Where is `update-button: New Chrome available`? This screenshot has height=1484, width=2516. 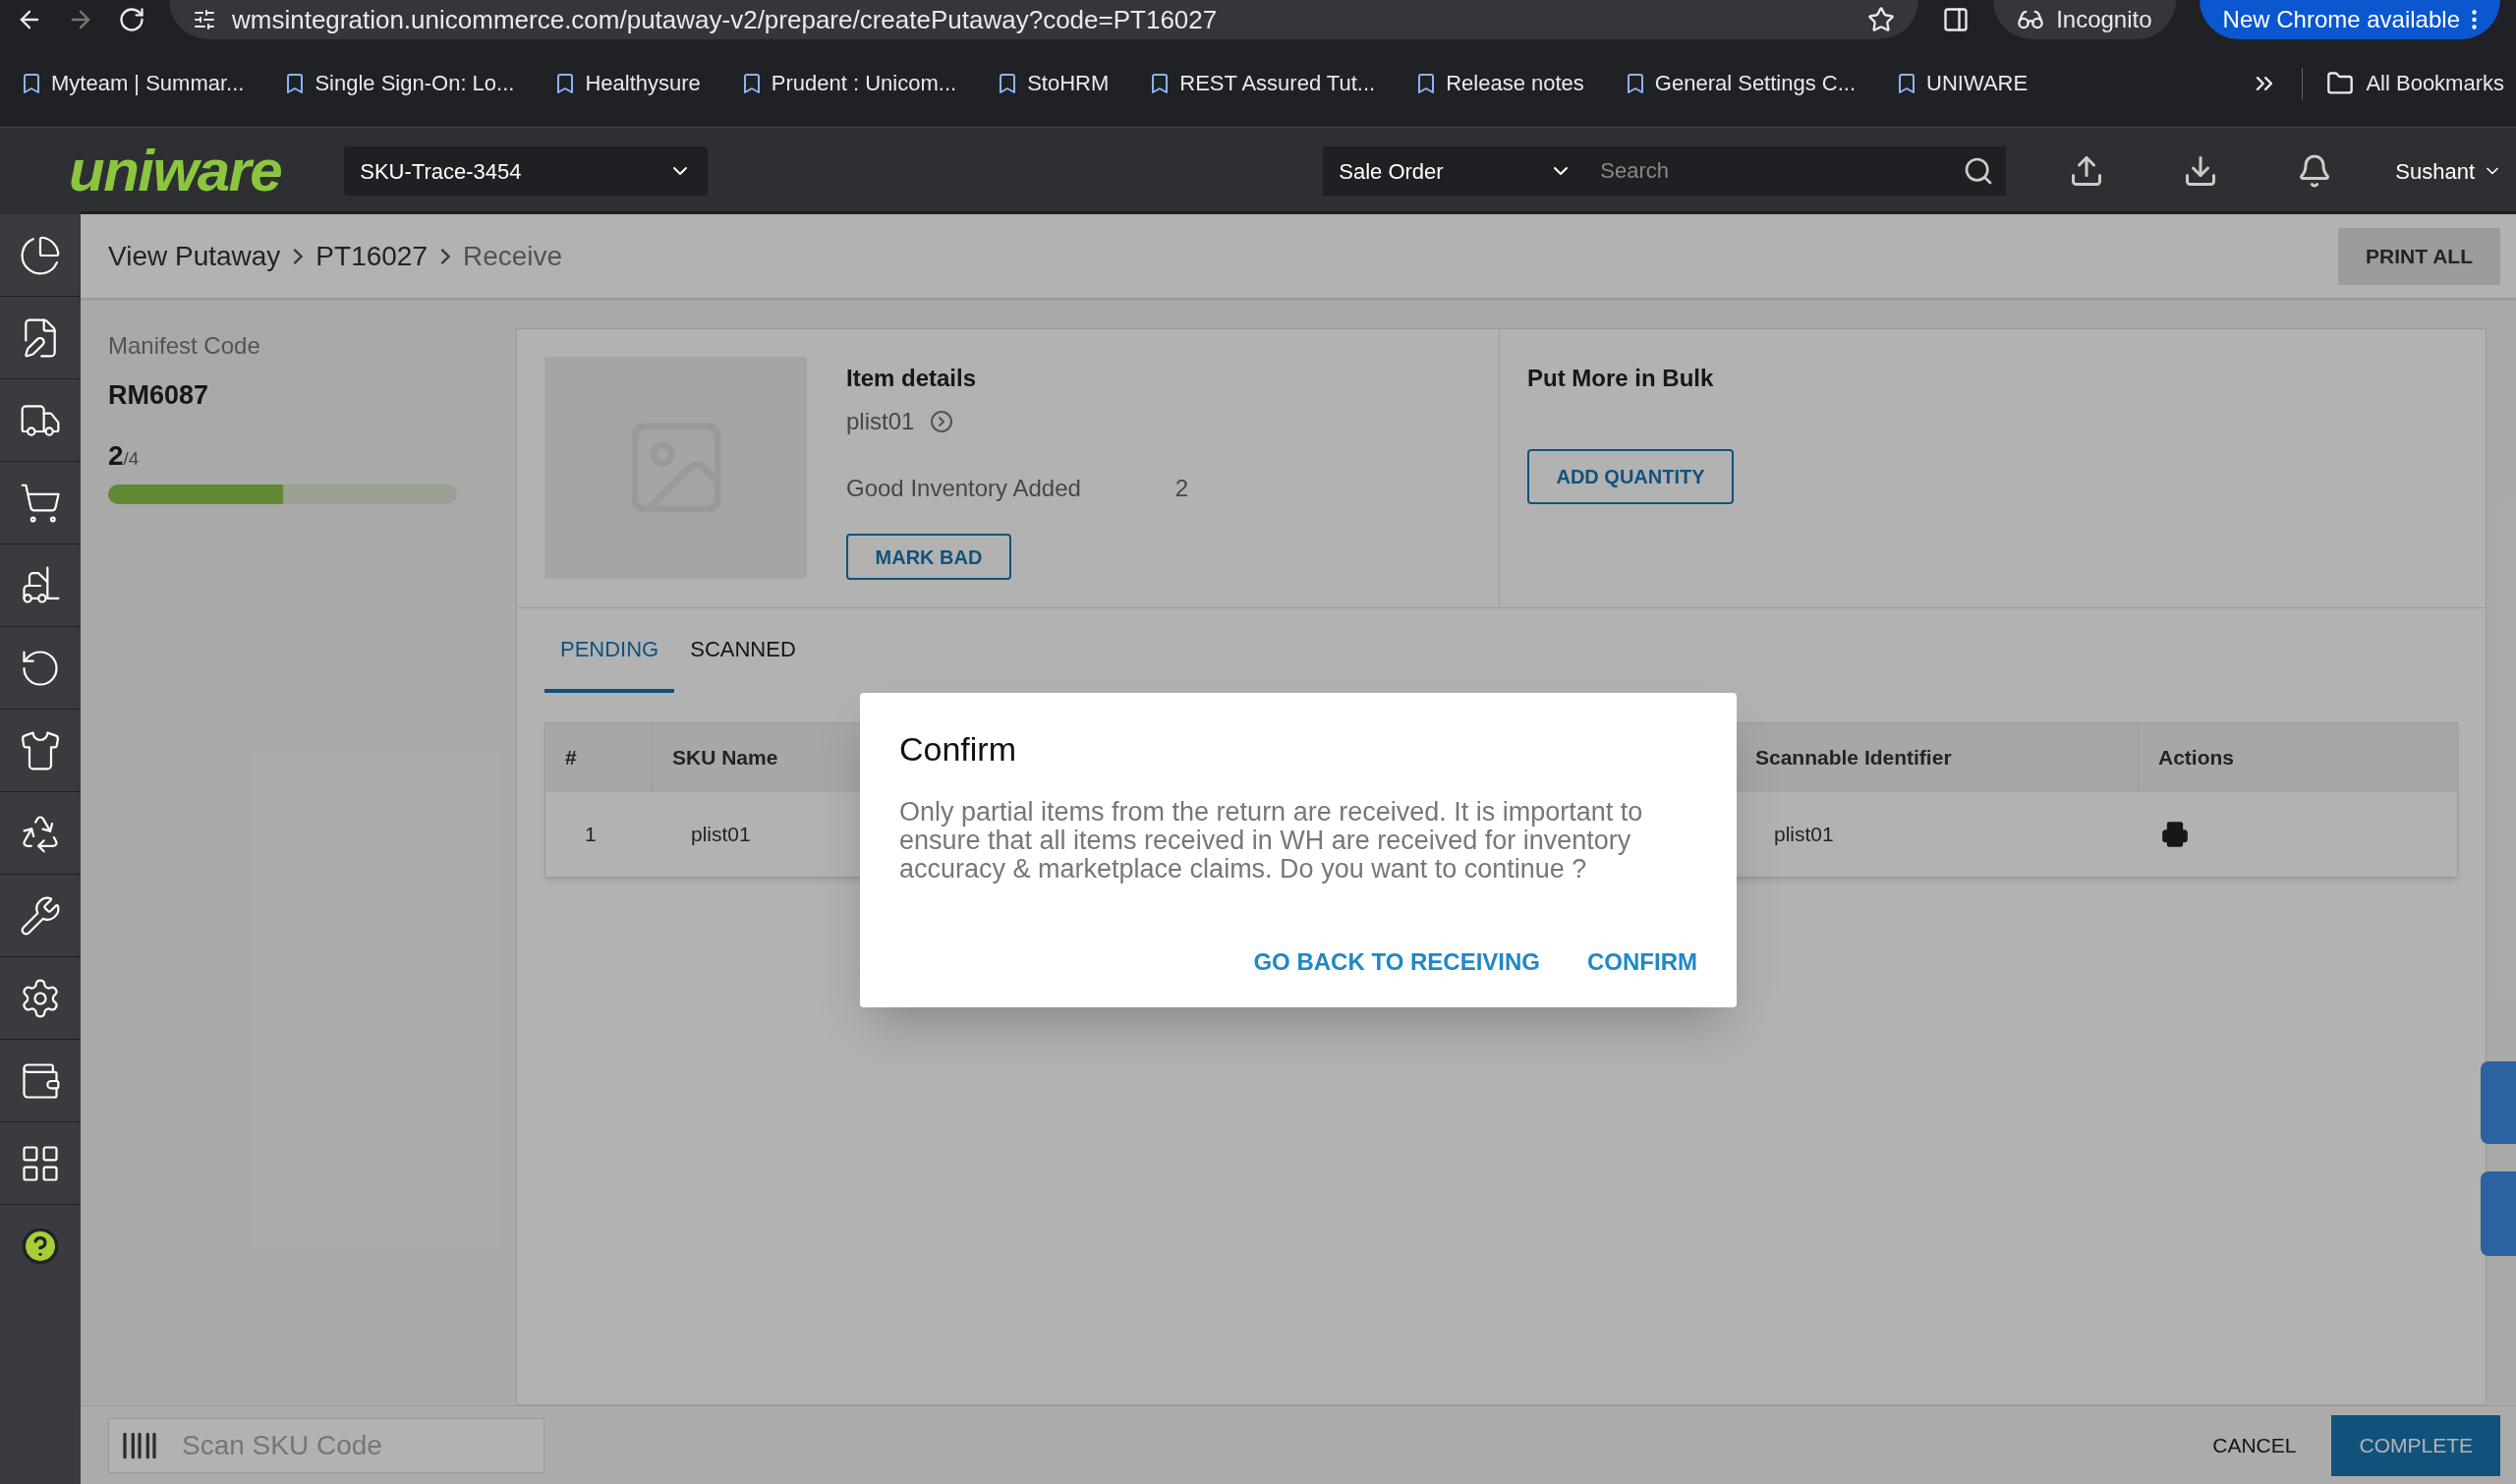 update-button: New Chrome available is located at coordinates (2349, 19).